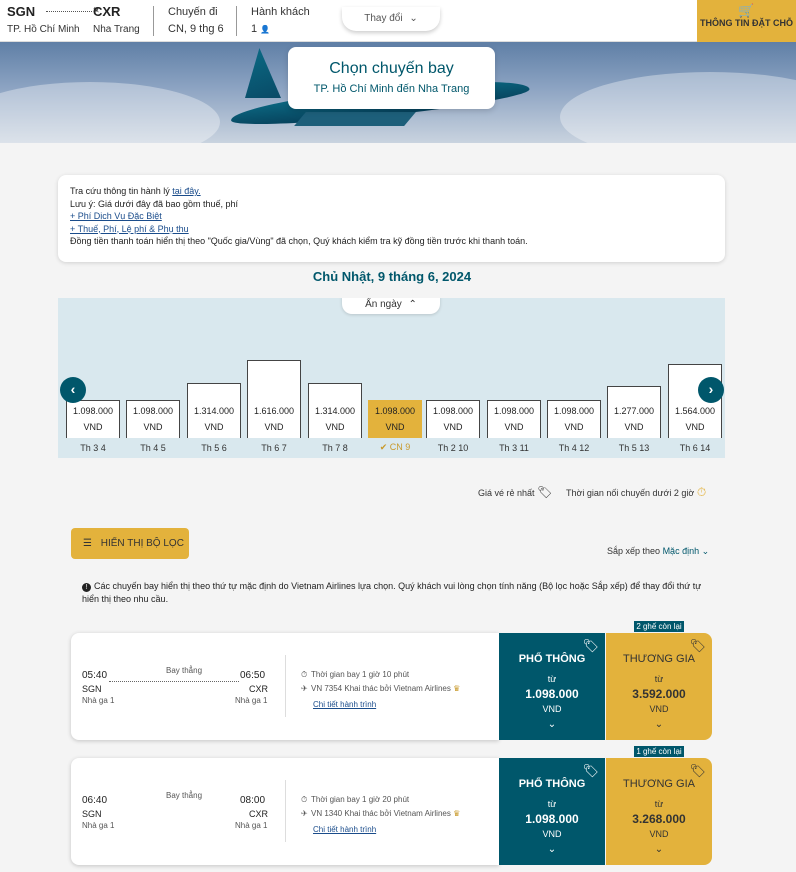 The width and height of the screenshot is (796, 872). What do you see at coordinates (93, 448) in the screenshot?
I see `calendar-day-label-text: Th 3 4` at bounding box center [93, 448].